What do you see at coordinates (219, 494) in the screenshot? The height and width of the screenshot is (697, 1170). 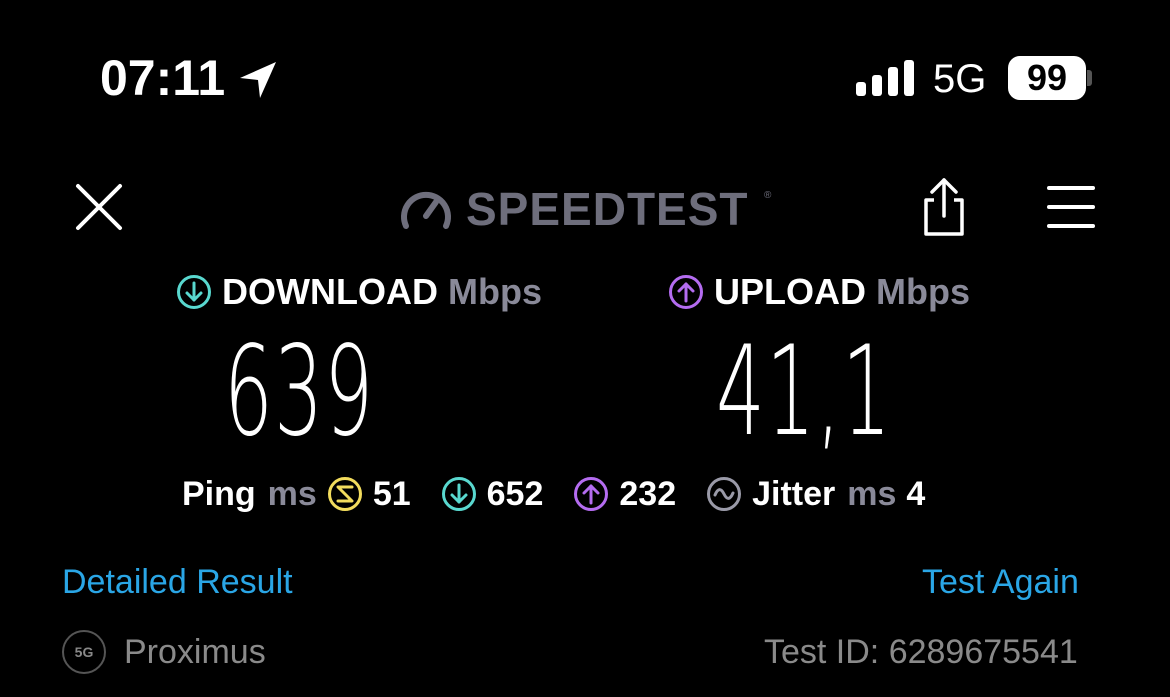 I see `ping-label: Ping` at bounding box center [219, 494].